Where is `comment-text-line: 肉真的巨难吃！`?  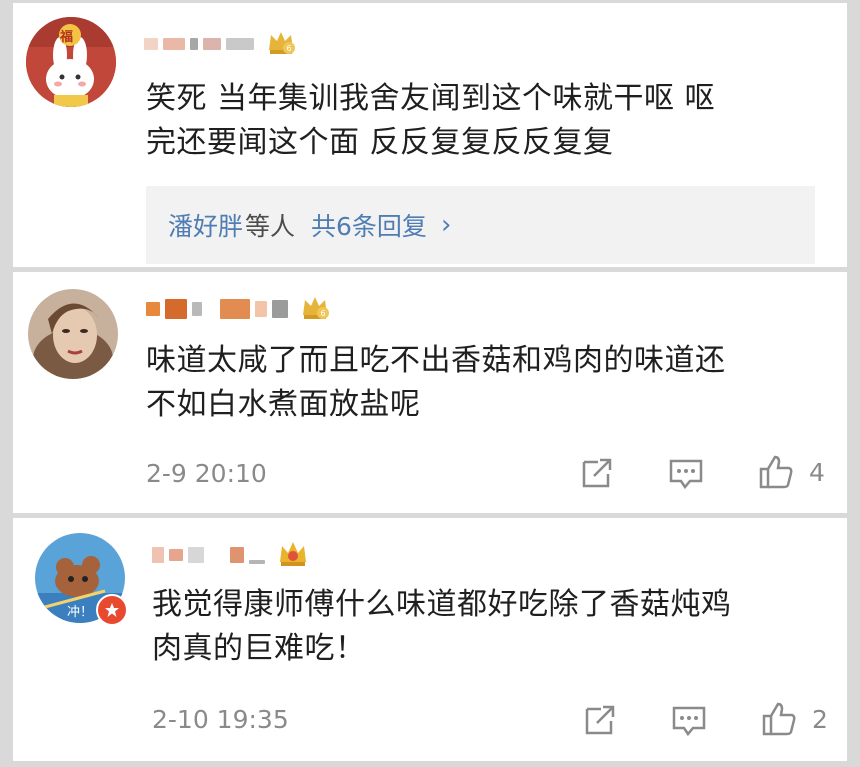
comment-text-line: 肉真的巨难吃！ is located at coordinates (259, 648).